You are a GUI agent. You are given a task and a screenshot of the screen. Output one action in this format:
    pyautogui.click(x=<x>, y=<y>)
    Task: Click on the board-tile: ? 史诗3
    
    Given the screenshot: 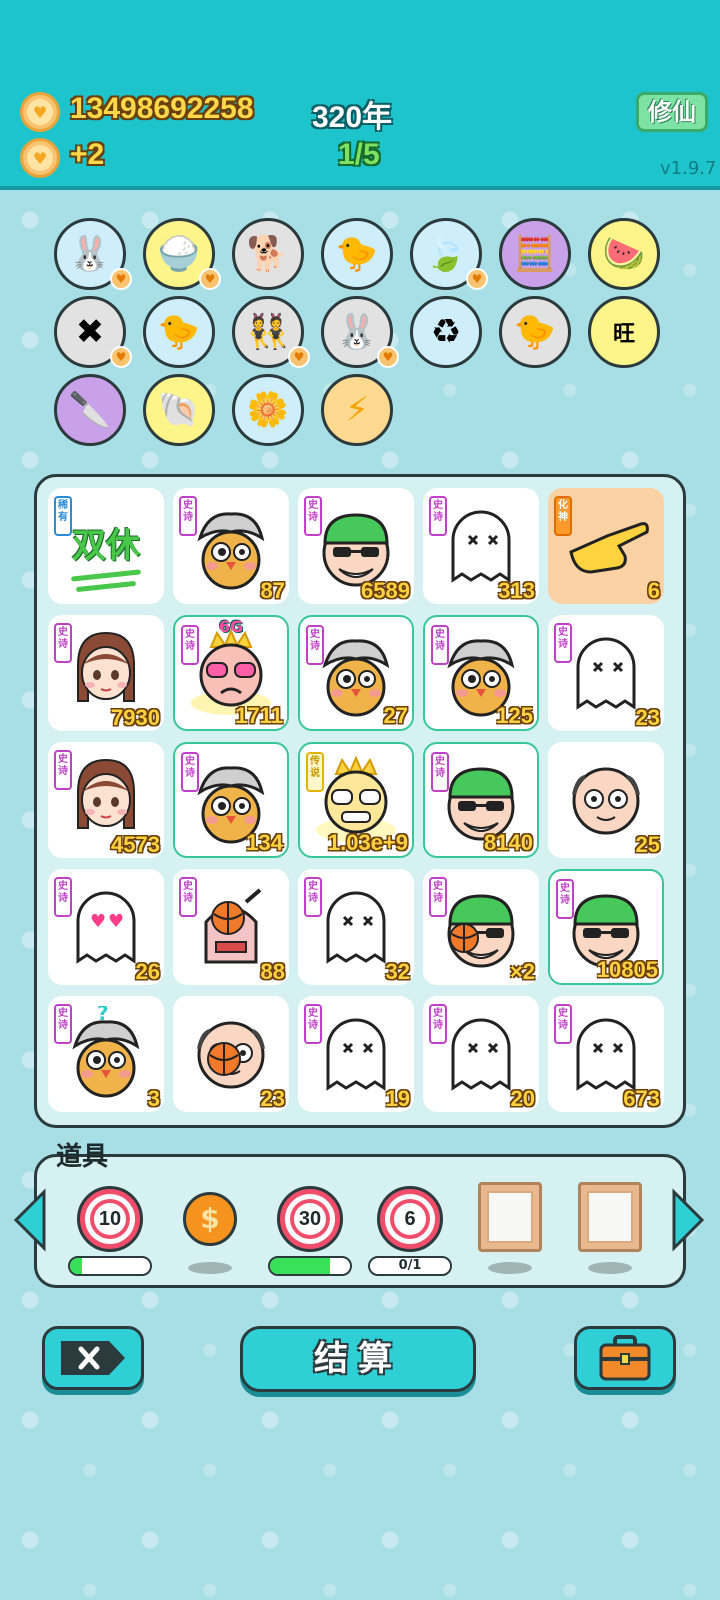 What is the action you would take?
    pyautogui.click(x=106, y=1054)
    